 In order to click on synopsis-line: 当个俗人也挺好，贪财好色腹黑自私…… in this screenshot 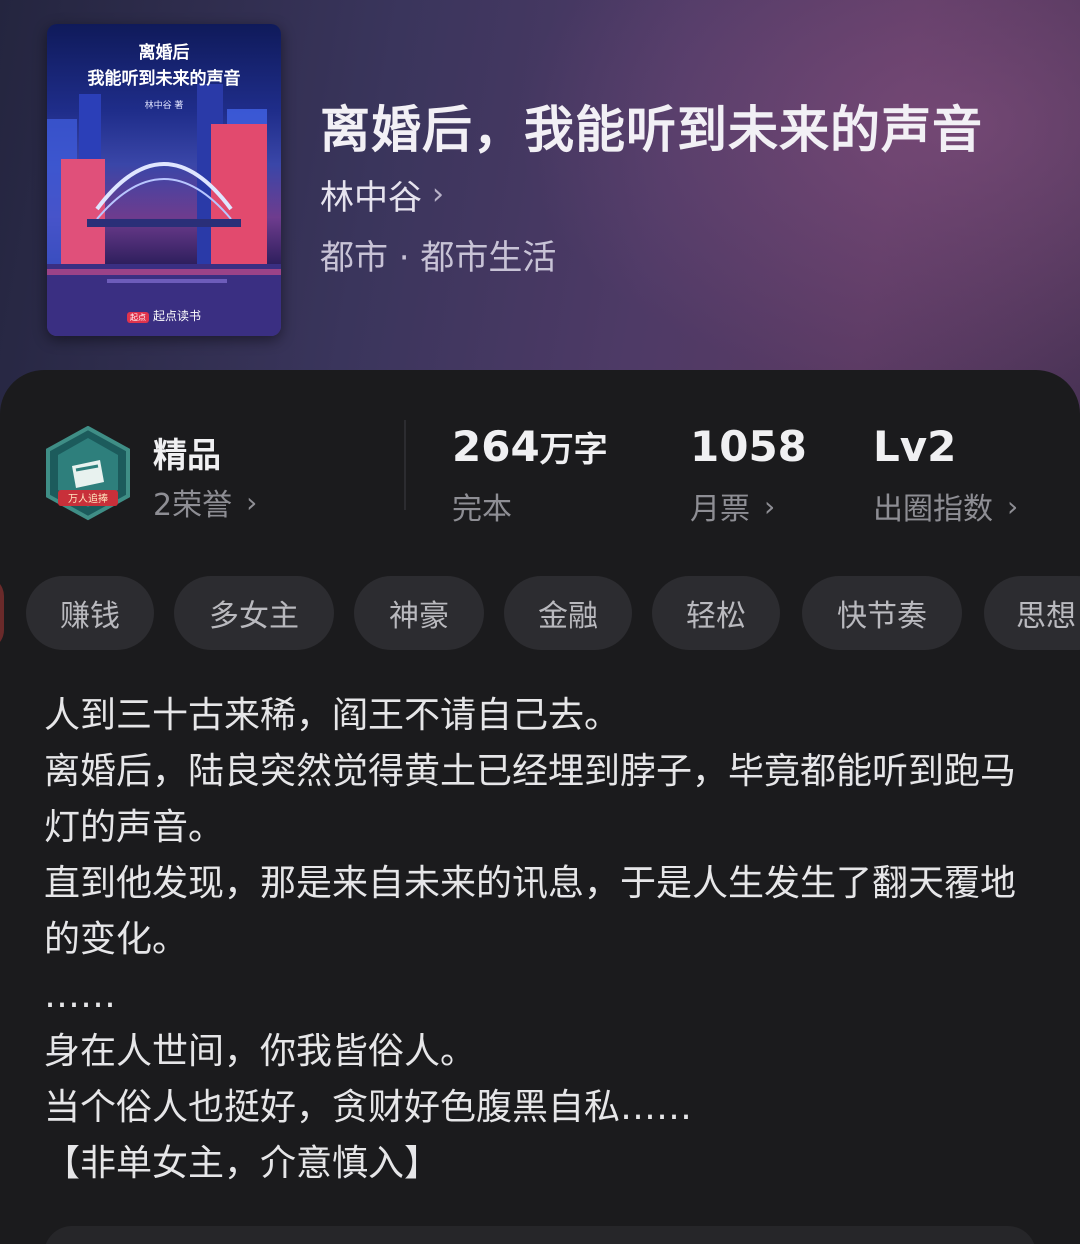, I will do `click(368, 1107)`.